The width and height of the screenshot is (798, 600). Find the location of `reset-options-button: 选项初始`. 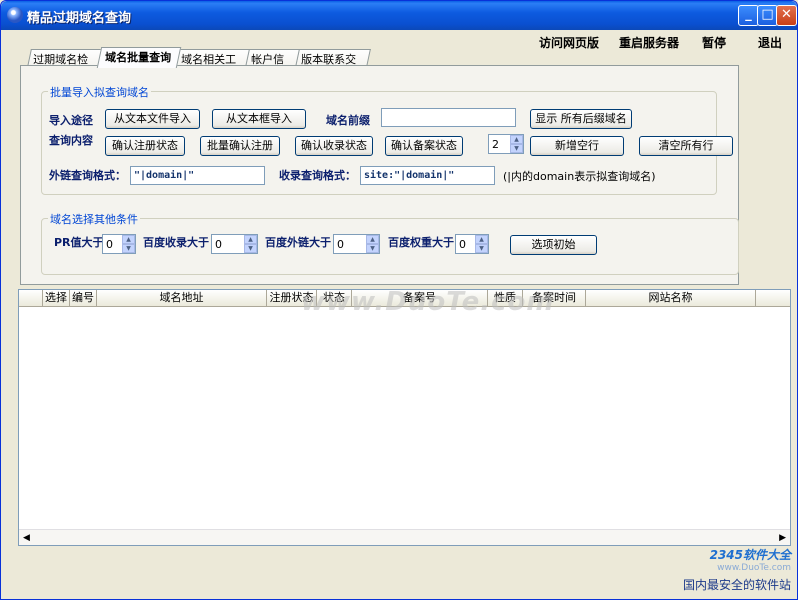

reset-options-button: 选项初始 is located at coordinates (553, 245).